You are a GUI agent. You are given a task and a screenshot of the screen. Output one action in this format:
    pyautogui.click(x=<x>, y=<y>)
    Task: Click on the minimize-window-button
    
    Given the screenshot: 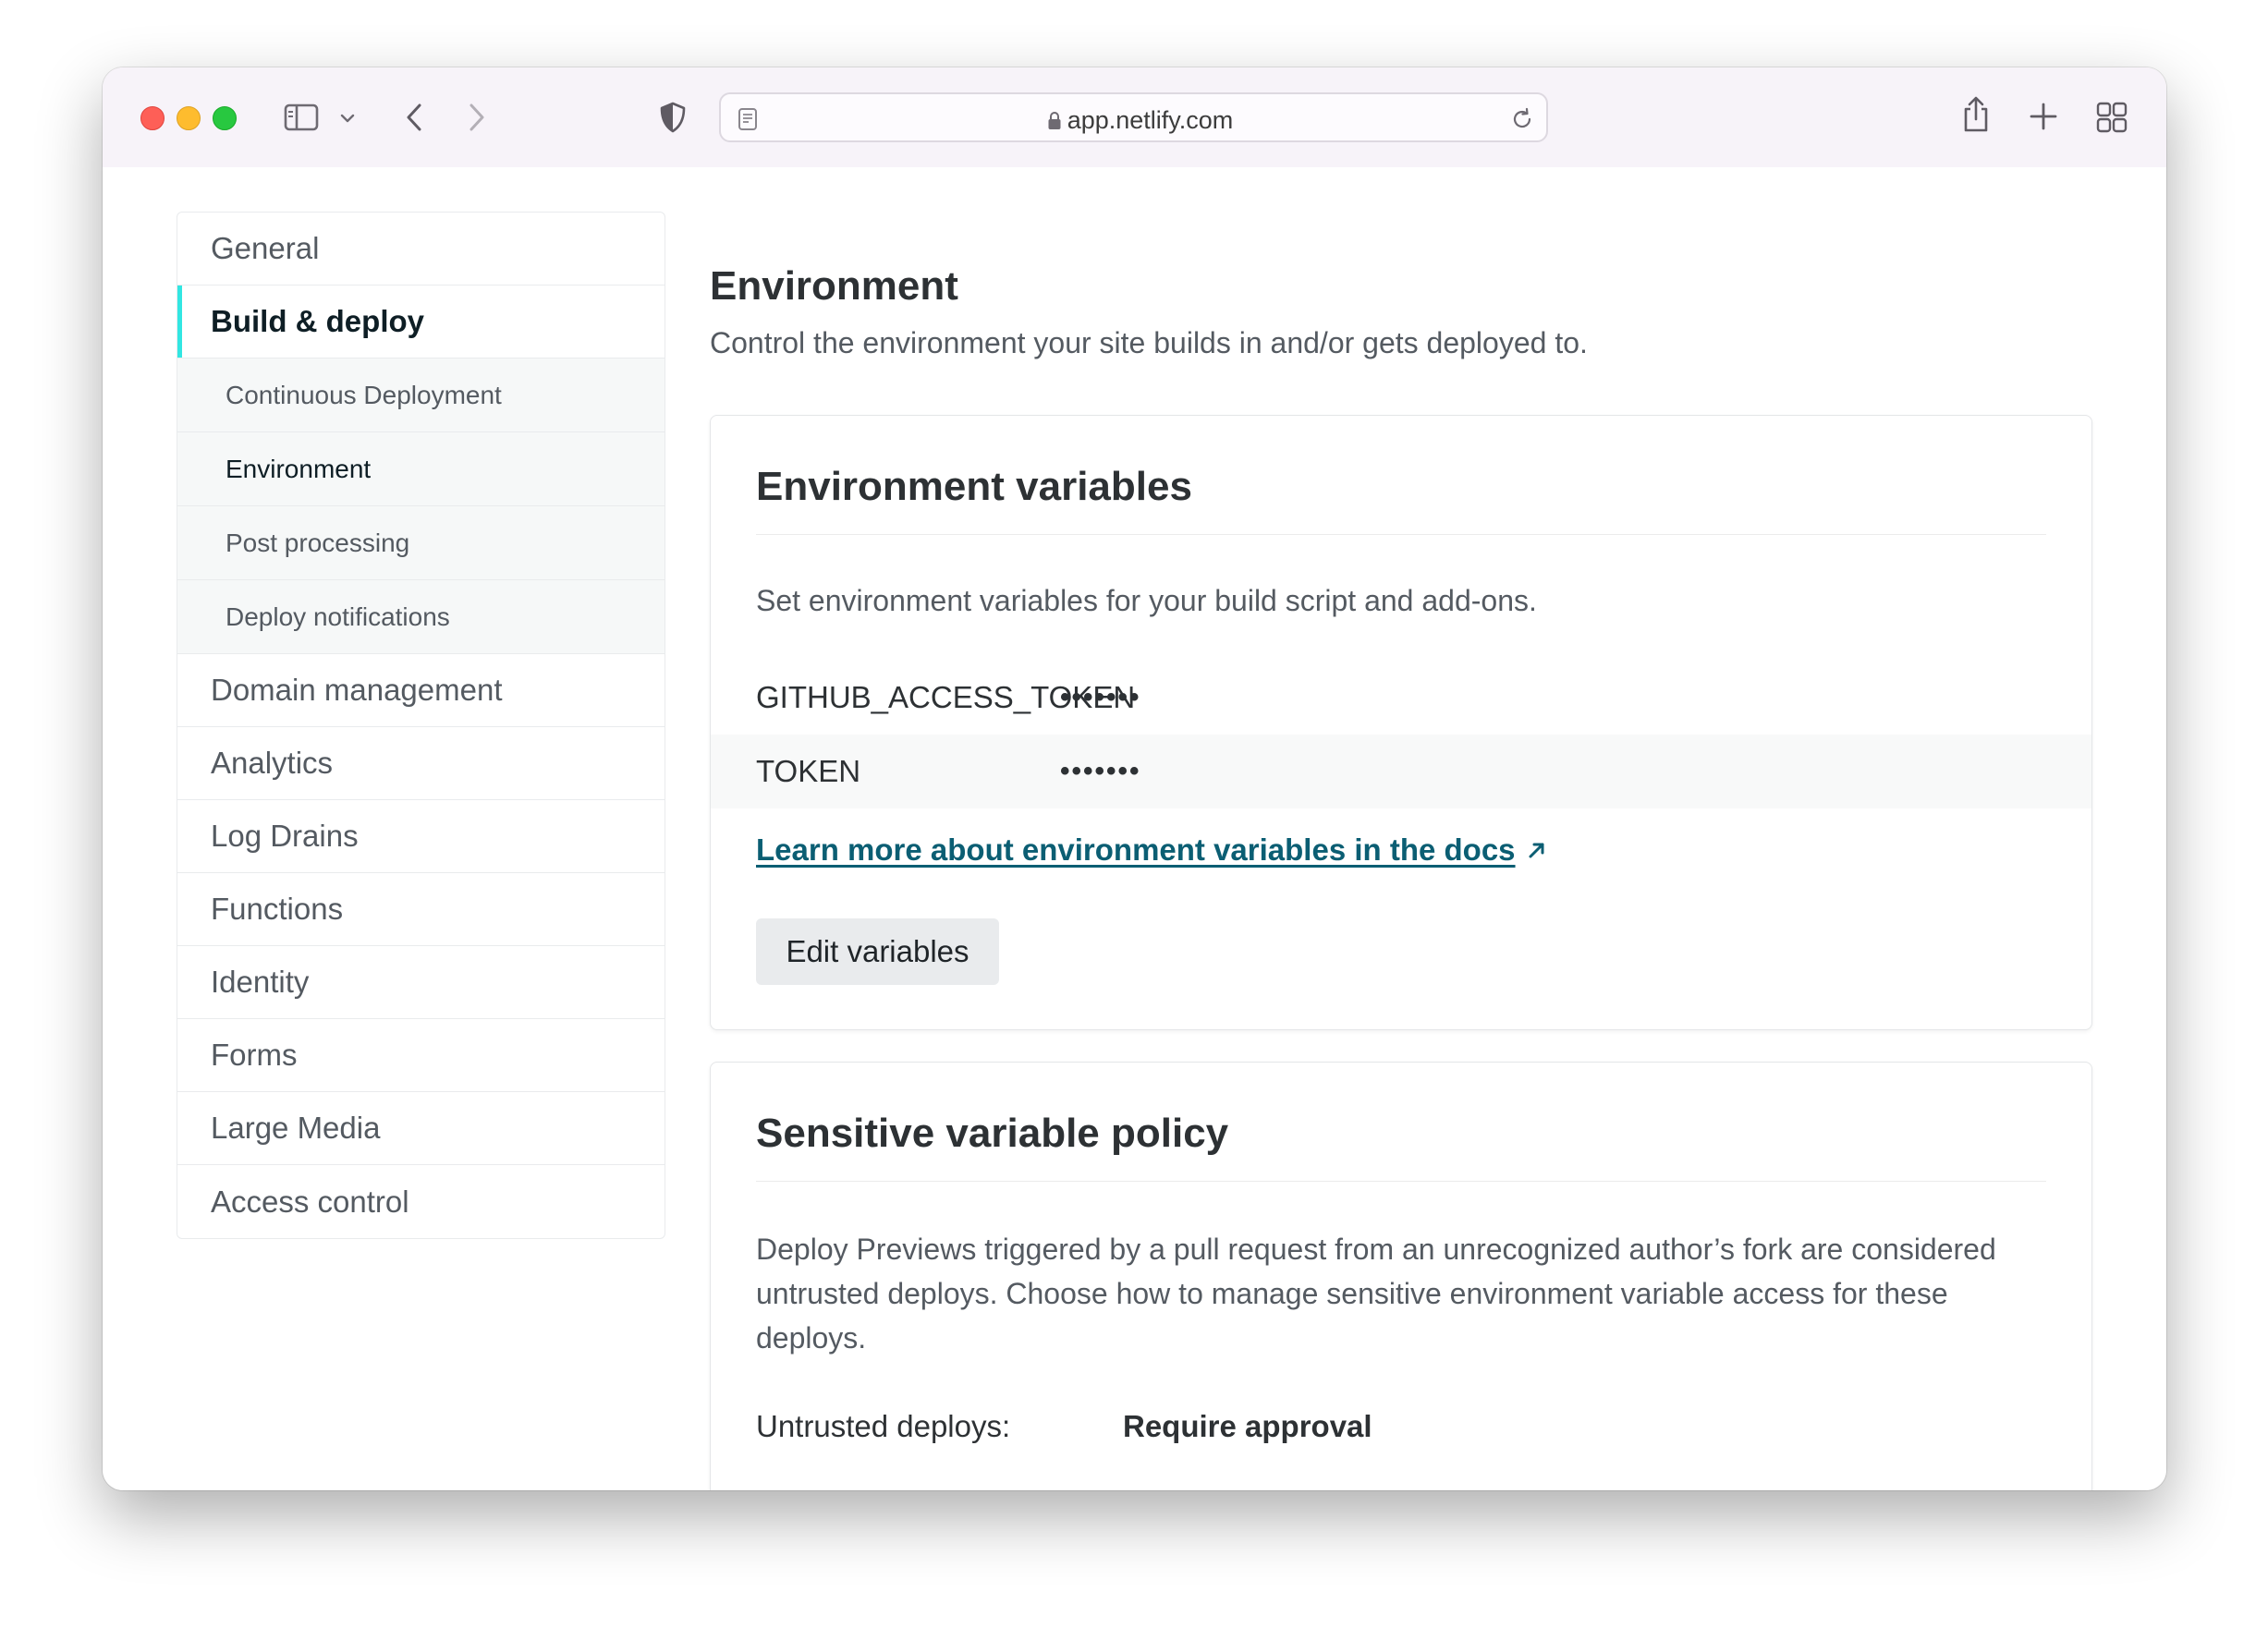 What is the action you would take?
    pyautogui.click(x=189, y=118)
    